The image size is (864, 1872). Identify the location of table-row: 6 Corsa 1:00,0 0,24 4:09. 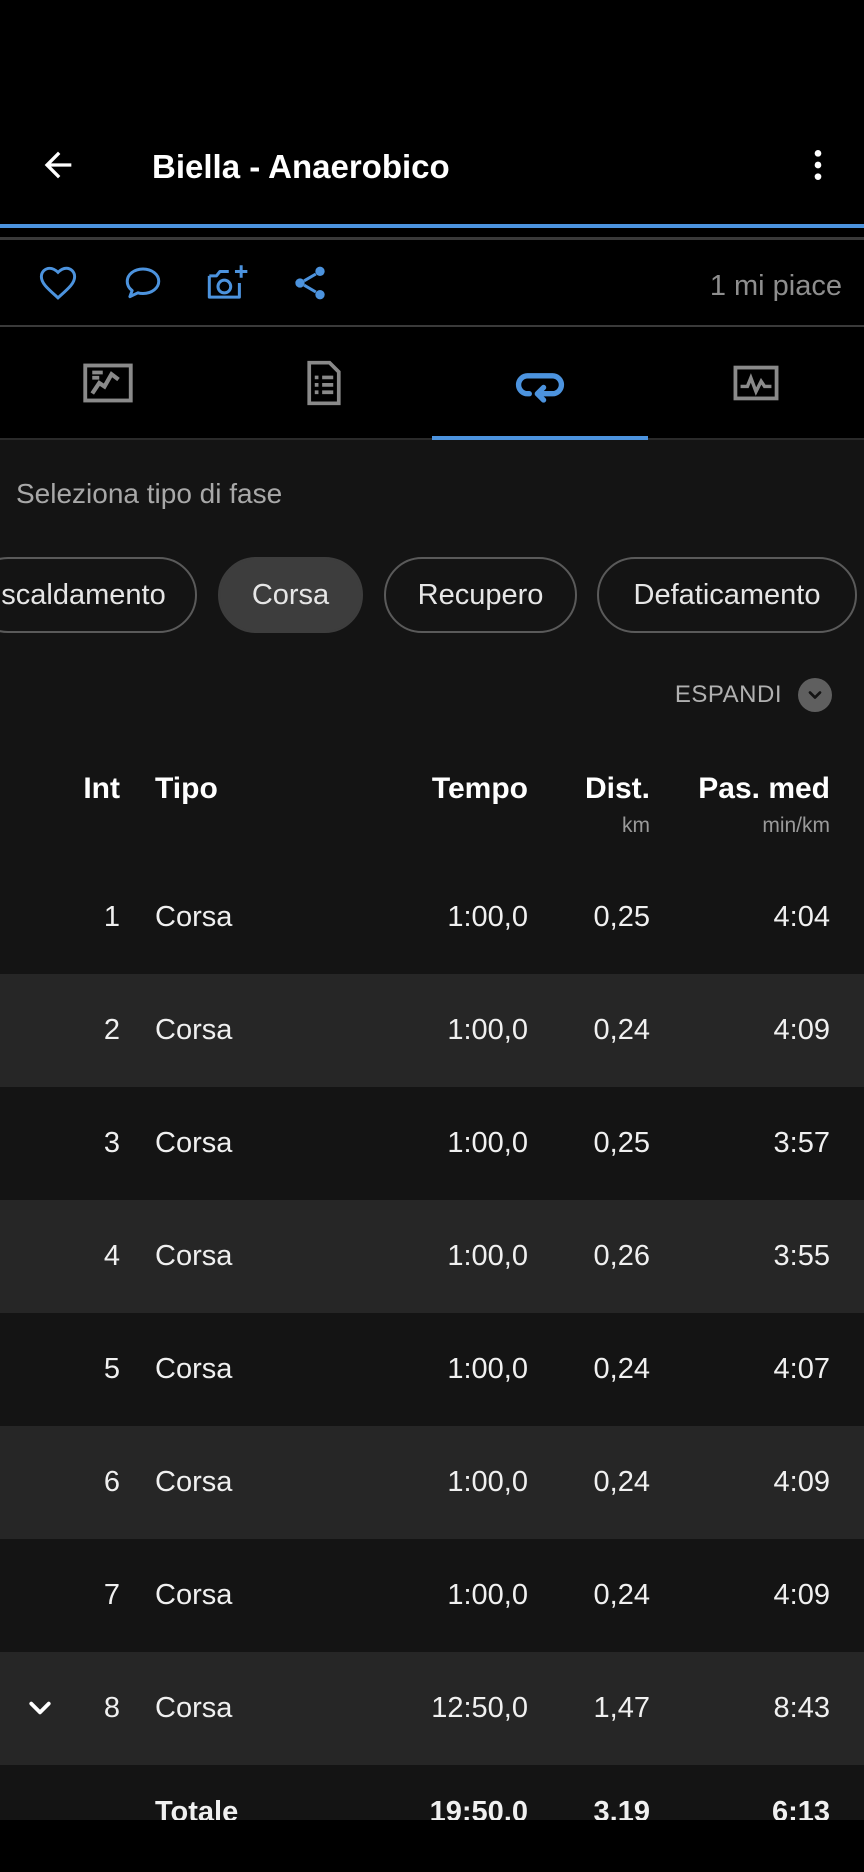
(432, 1482).